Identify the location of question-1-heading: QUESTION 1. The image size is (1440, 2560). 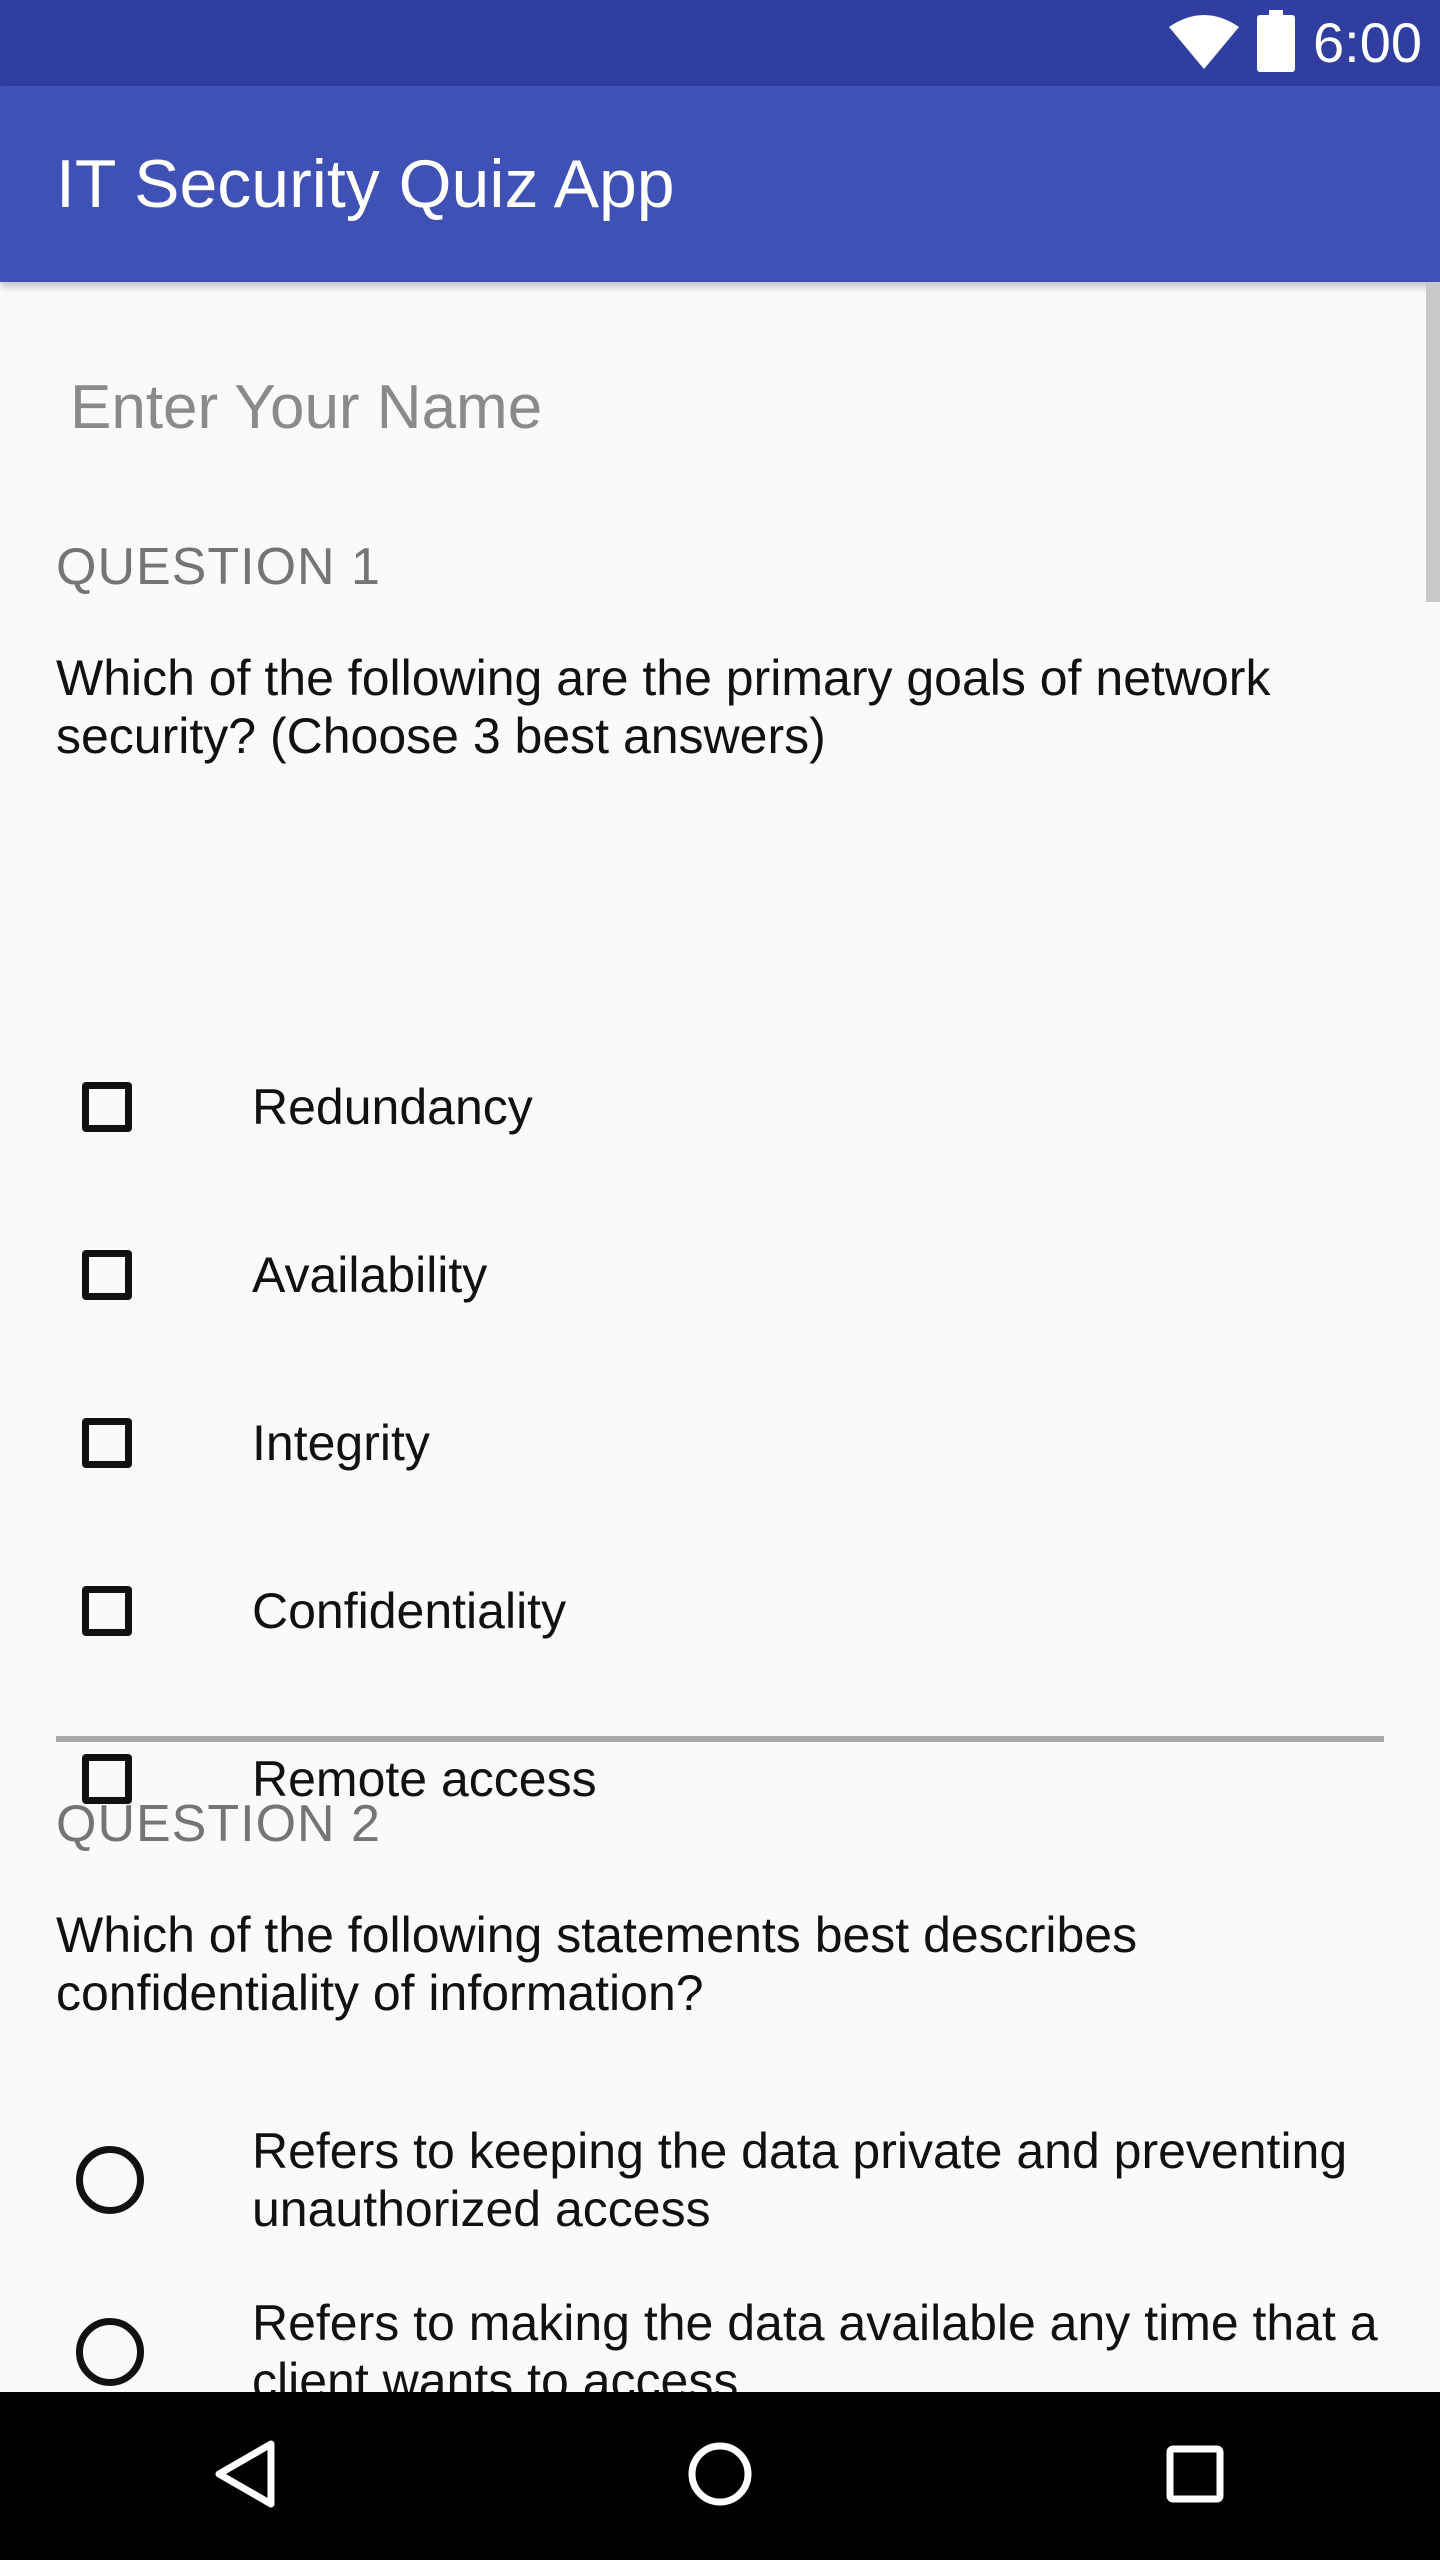
(218, 567).